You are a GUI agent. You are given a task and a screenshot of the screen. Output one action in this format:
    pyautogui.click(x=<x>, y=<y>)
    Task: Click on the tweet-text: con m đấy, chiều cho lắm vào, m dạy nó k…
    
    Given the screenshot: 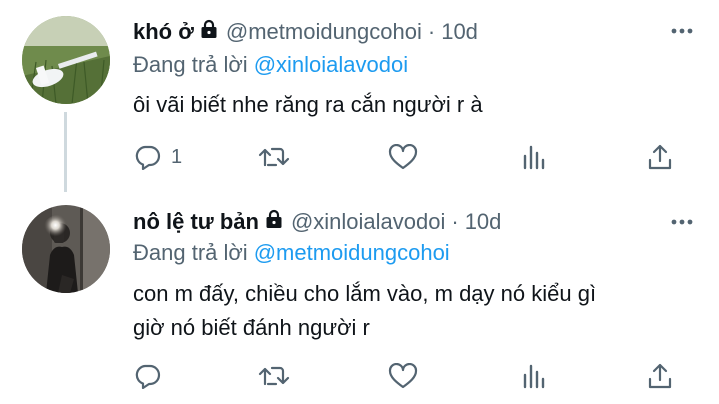 What is the action you would take?
    pyautogui.click(x=364, y=311)
    